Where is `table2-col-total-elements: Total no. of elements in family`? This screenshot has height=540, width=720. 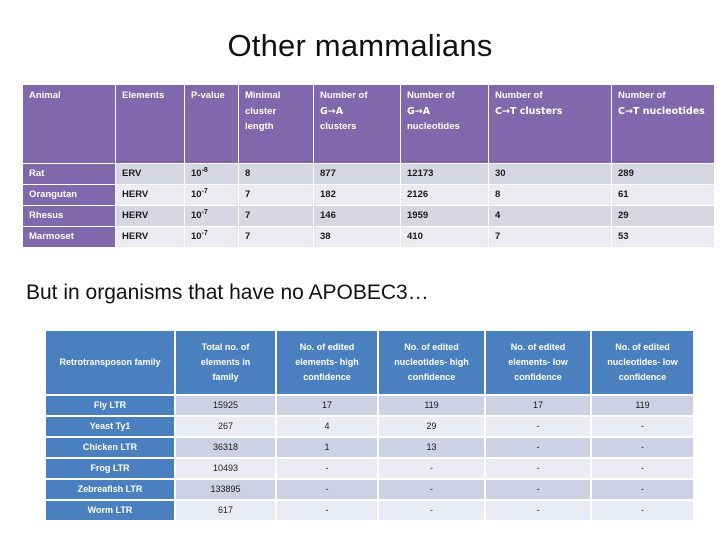 table2-col-total-elements: Total no. of elements in family is located at coordinates (225, 362).